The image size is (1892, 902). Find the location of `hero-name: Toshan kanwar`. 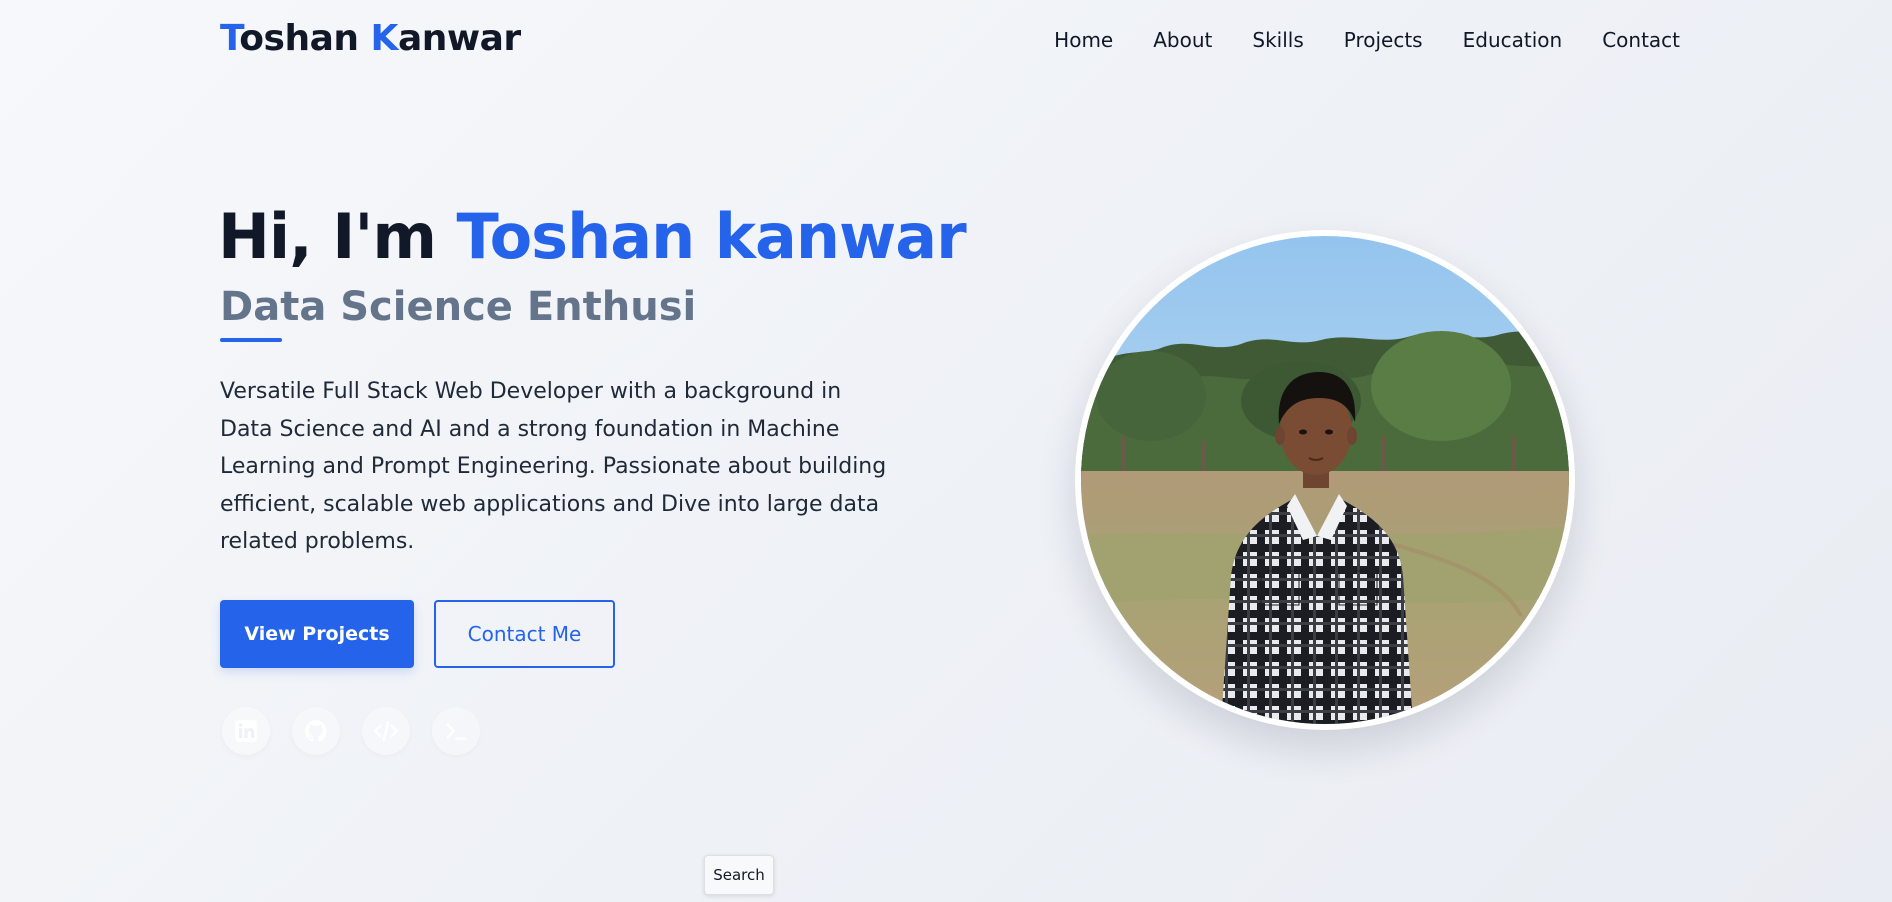

hero-name: Toshan kanwar is located at coordinates (711, 236).